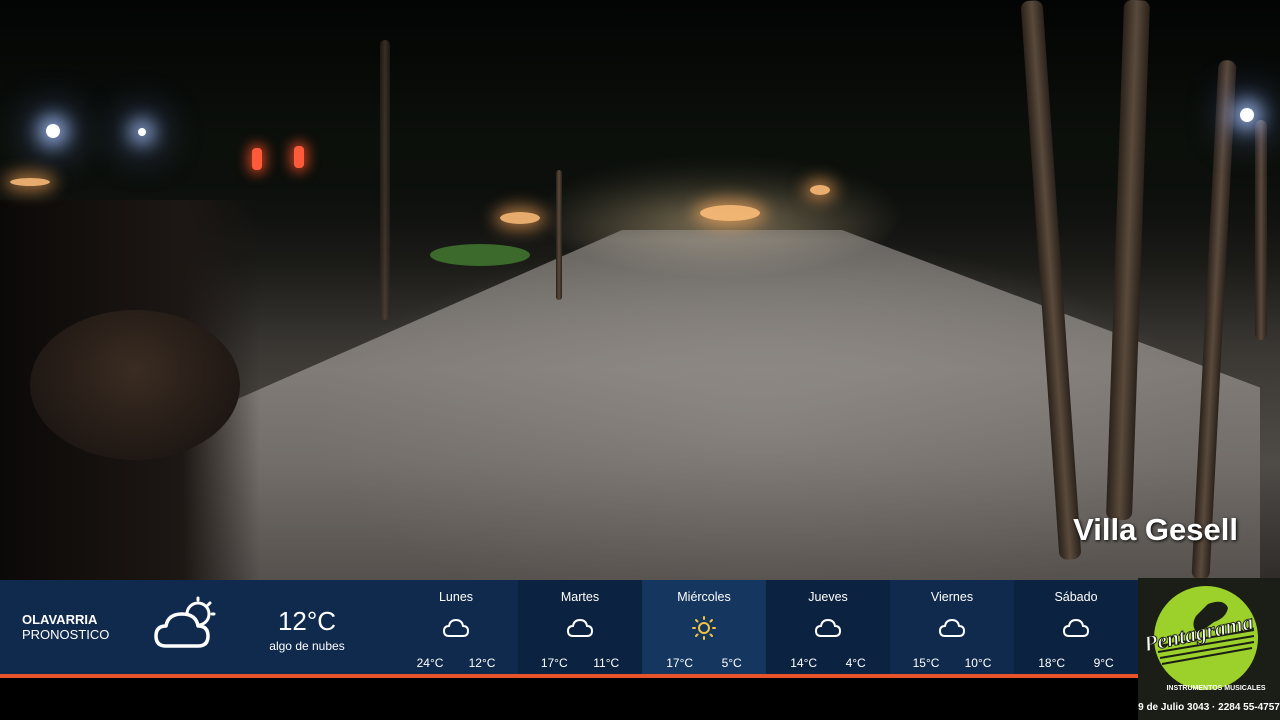 This screenshot has width=1280, height=720. I want to click on pentagrama-logo: Pentagrama INSTRUMENTOS MUSICALES, so click(1203, 639).